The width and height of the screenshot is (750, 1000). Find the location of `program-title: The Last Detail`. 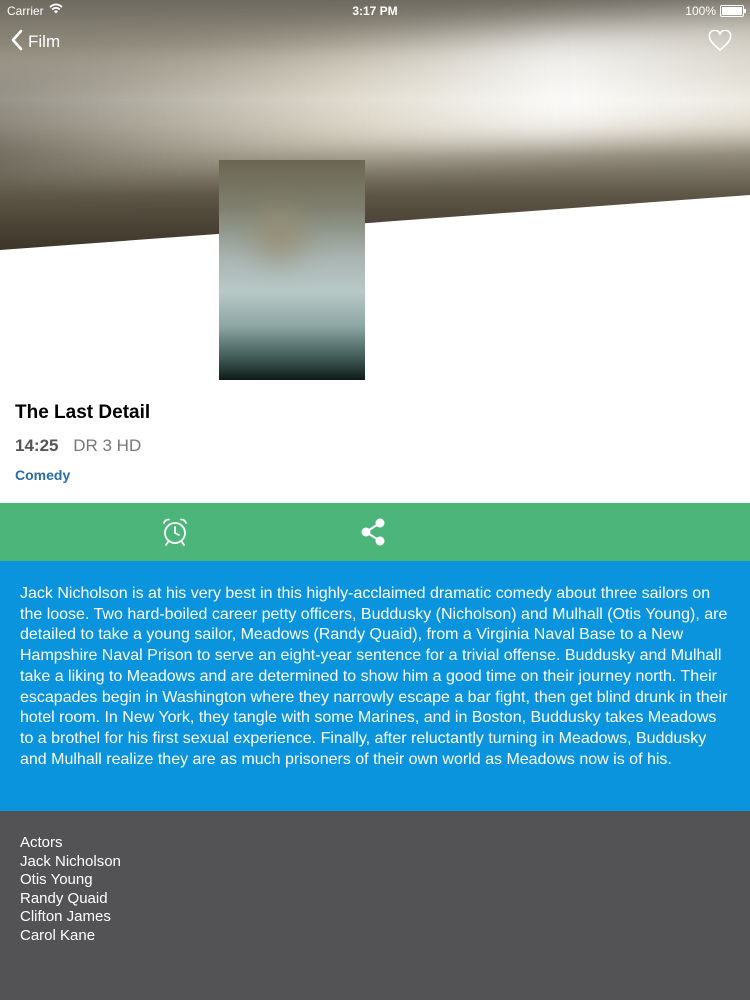

program-title: The Last Detail is located at coordinates (83, 412).